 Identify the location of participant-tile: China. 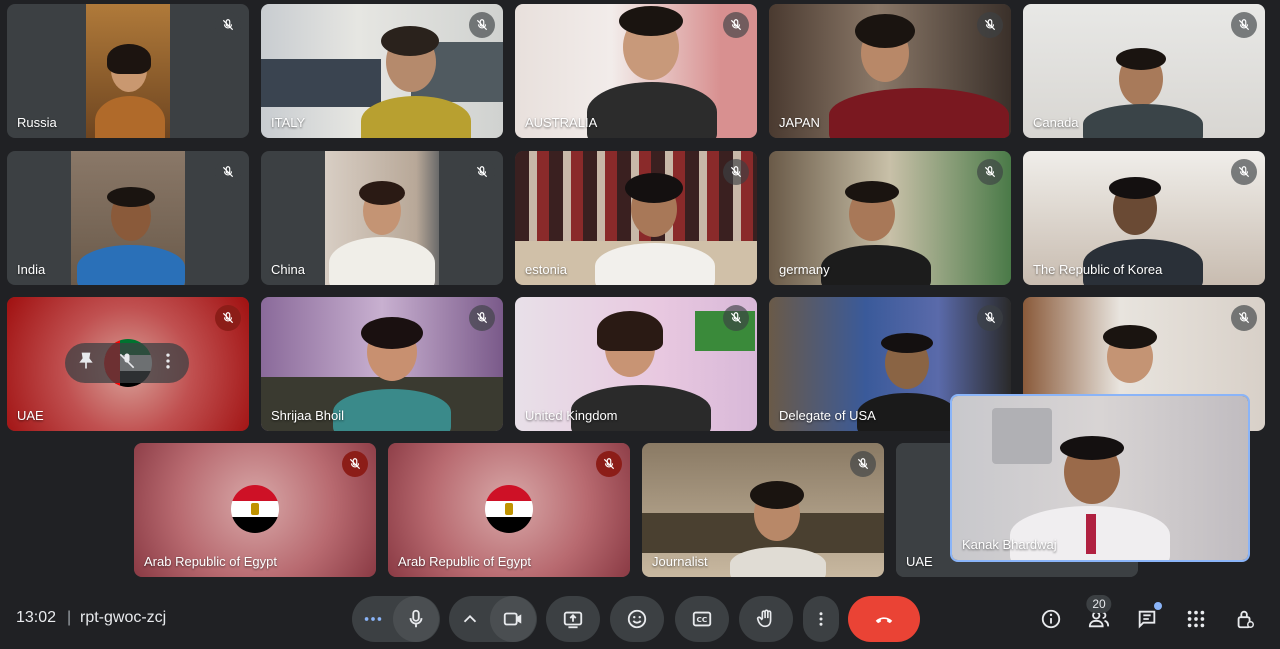
(382, 218).